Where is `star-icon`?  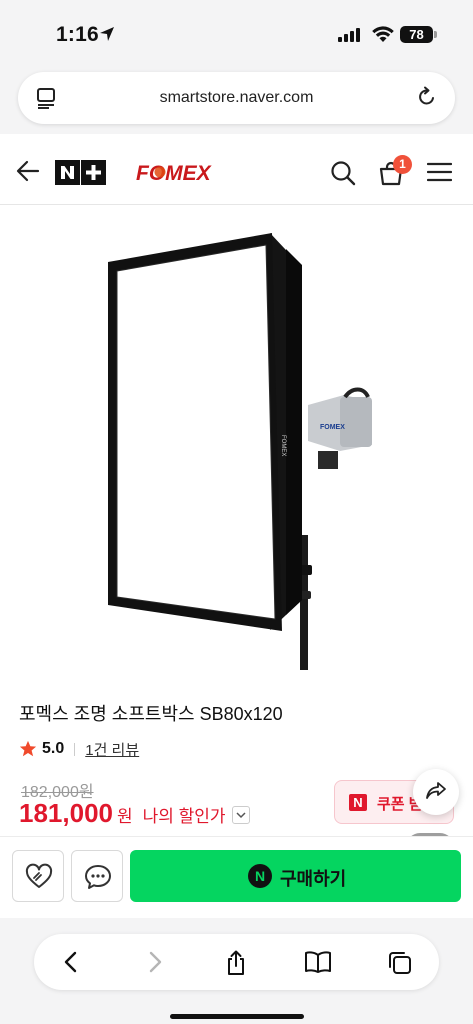
star-icon is located at coordinates (28, 748).